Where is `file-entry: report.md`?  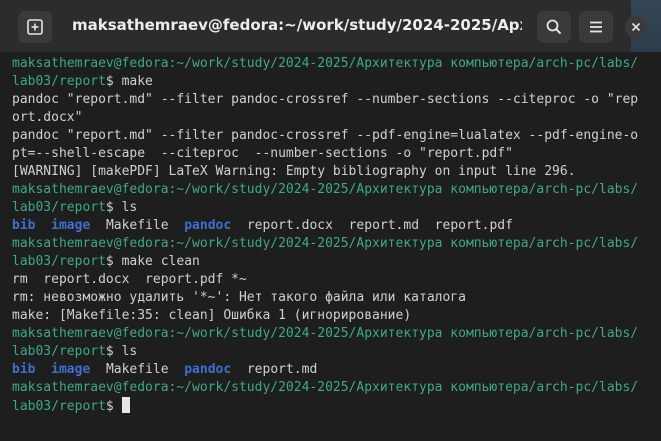 file-entry: report.md is located at coordinates (282, 369).